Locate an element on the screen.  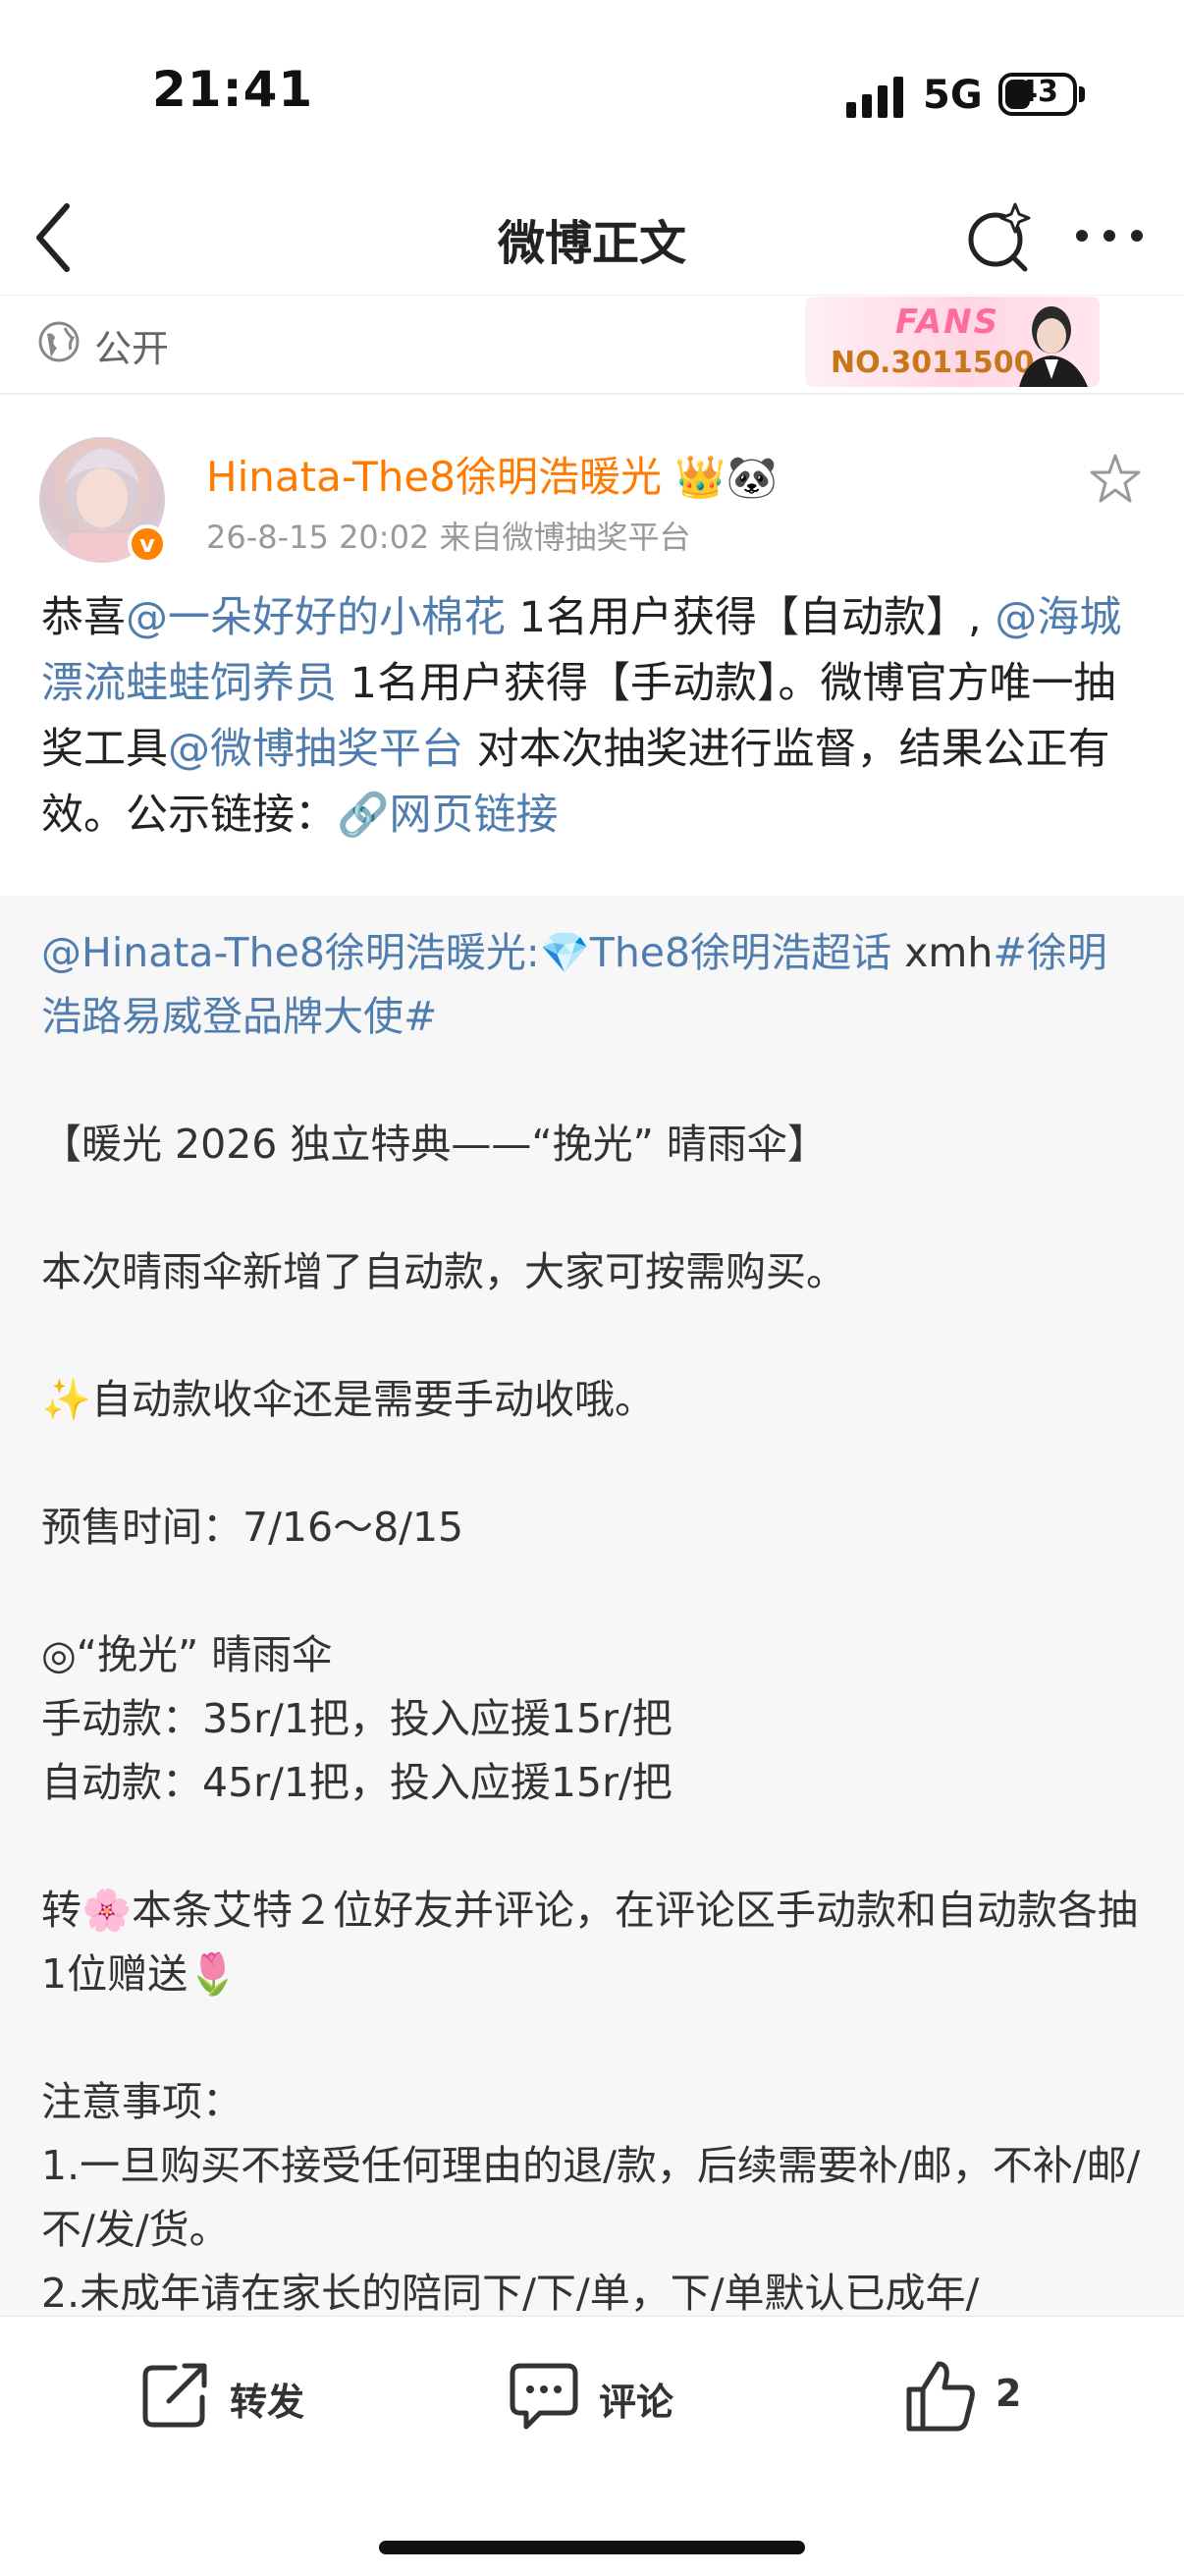
author-name: Hinata-The8徐明浩暖光 👑🐼 is located at coordinates (492, 474).